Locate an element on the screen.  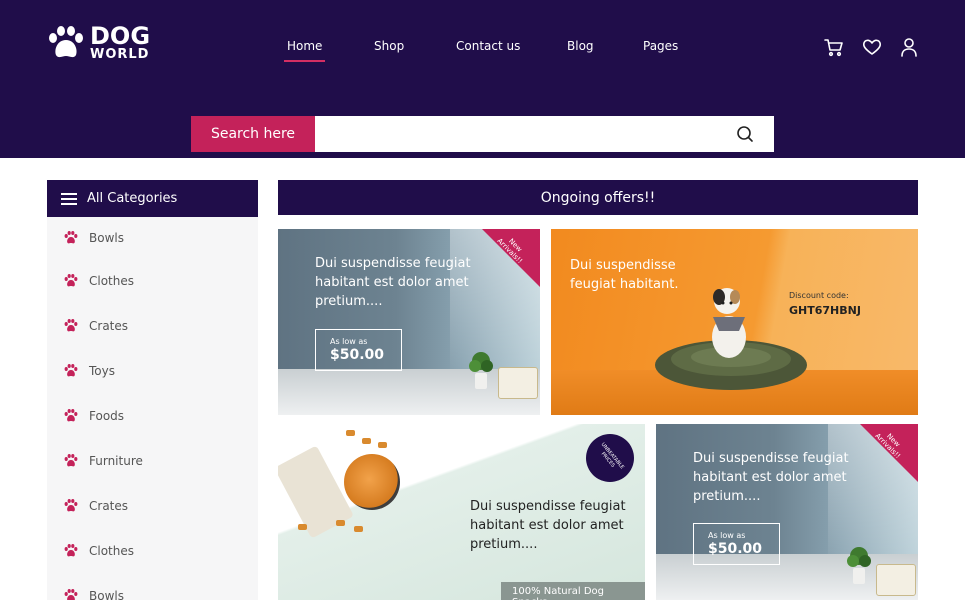
badge-label: UNBEATABLE PRICES is located at coordinates (612, 456).